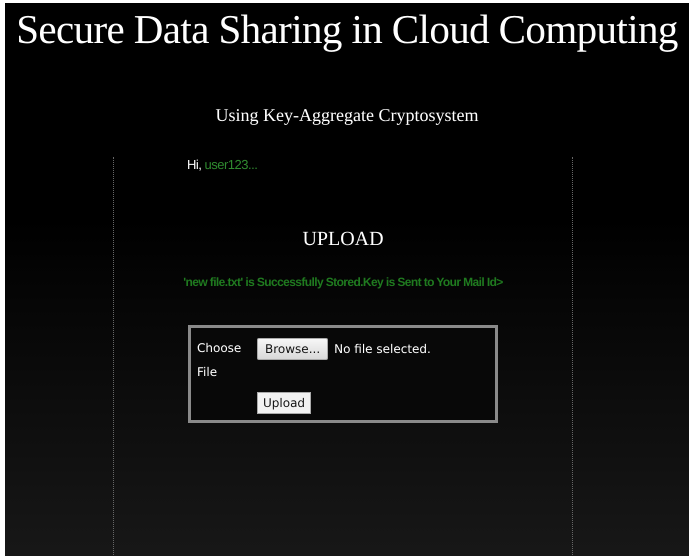 Image resolution: width=689 pixels, height=556 pixels. I want to click on upload-button: Upload, so click(284, 403).